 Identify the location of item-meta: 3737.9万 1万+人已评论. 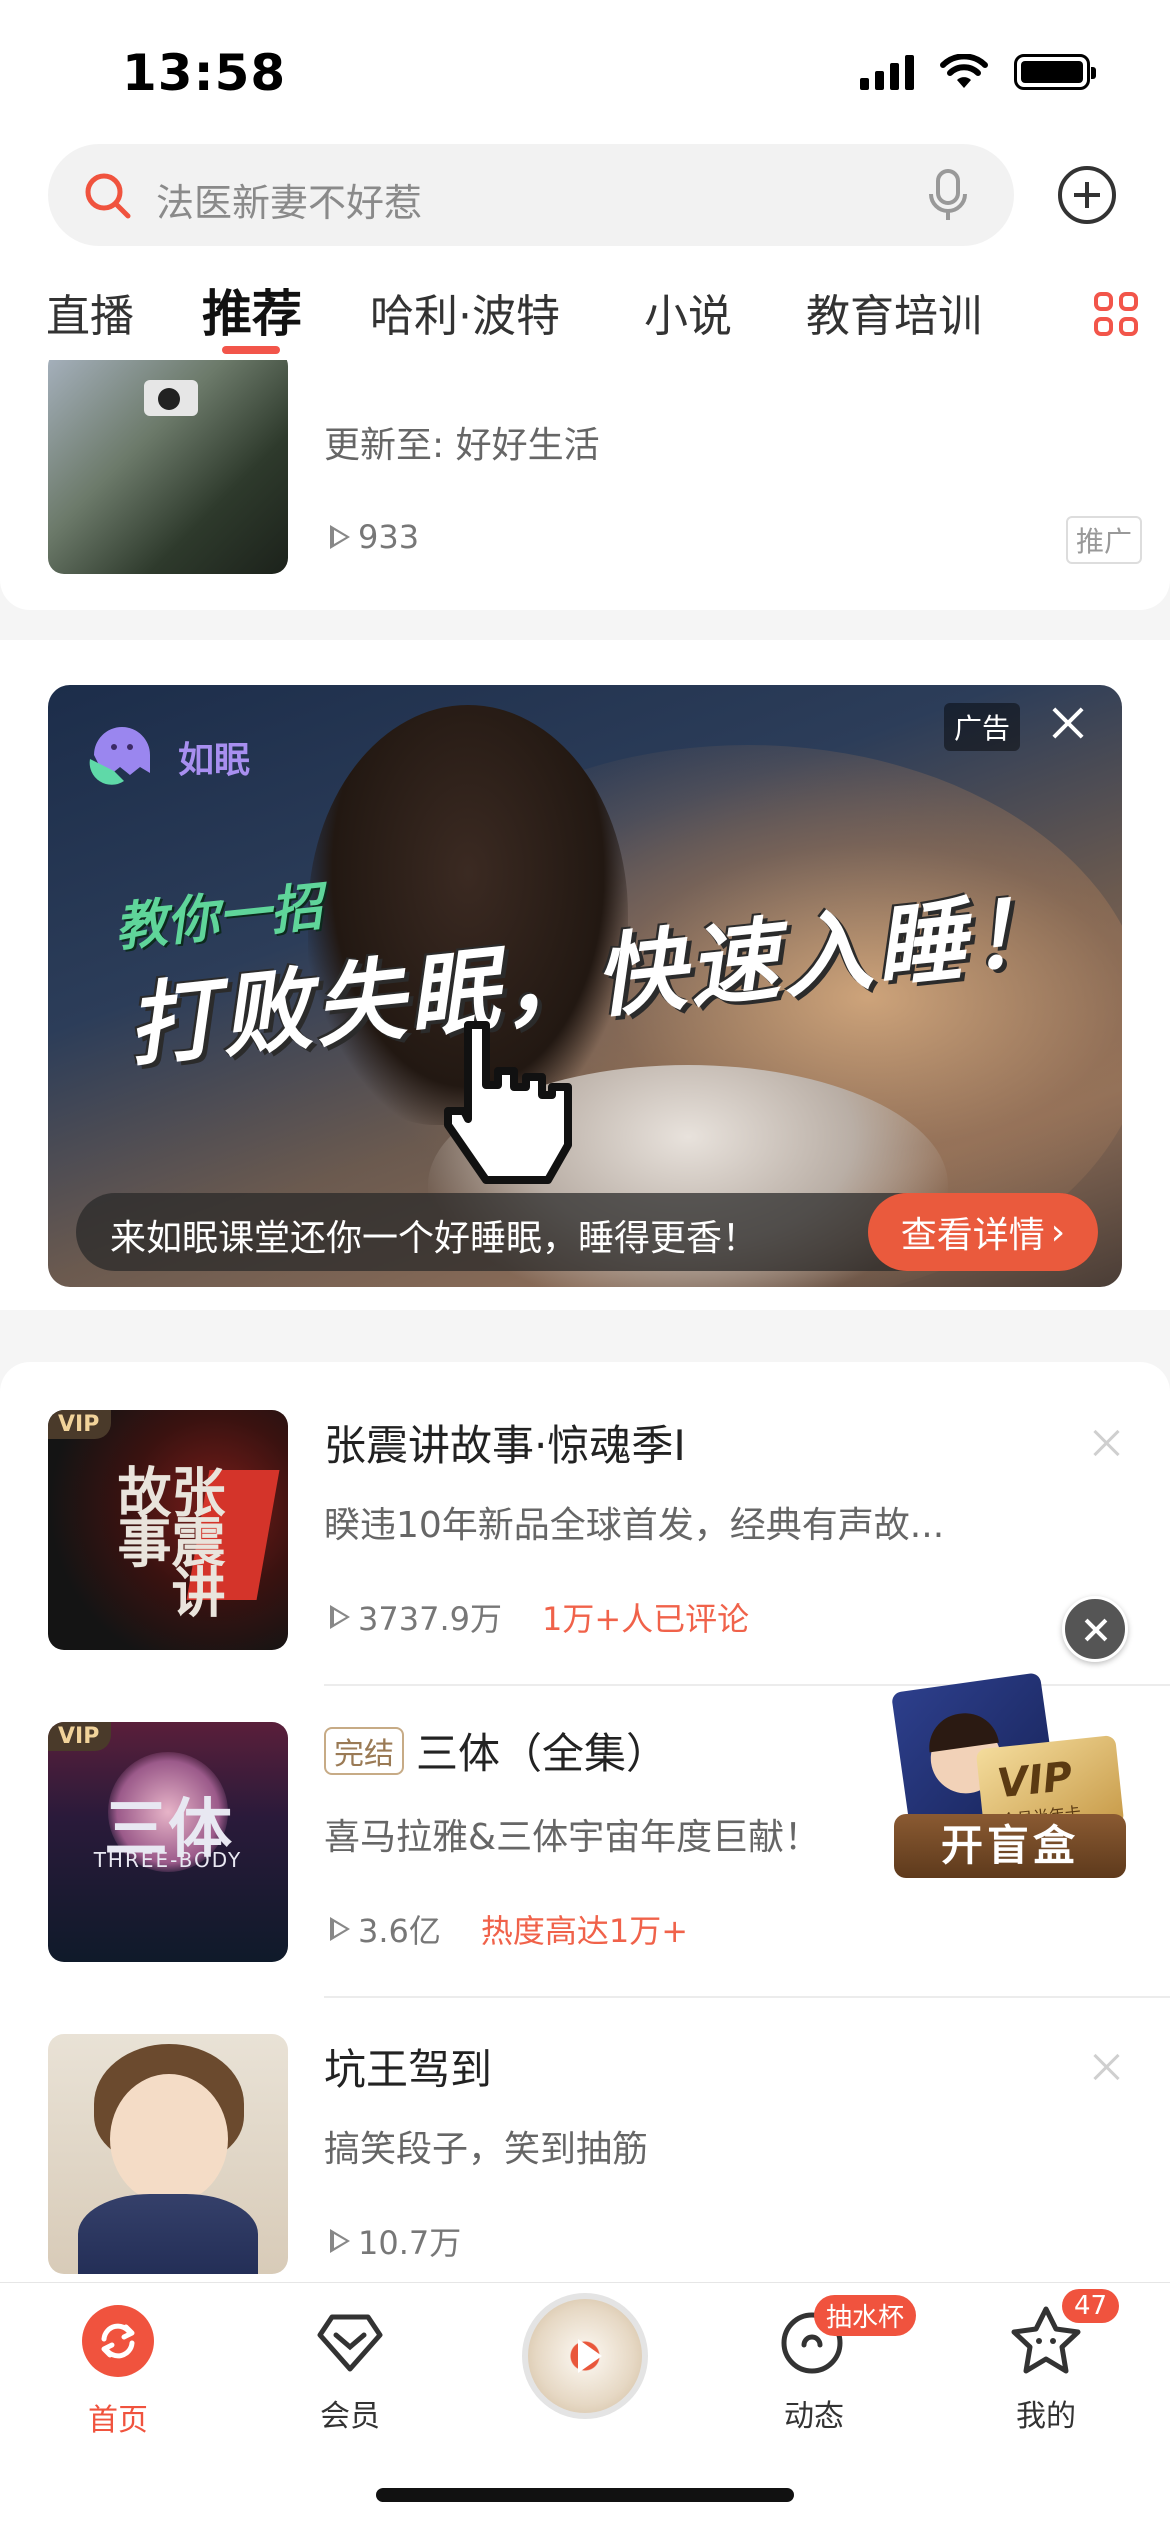
(539, 1617).